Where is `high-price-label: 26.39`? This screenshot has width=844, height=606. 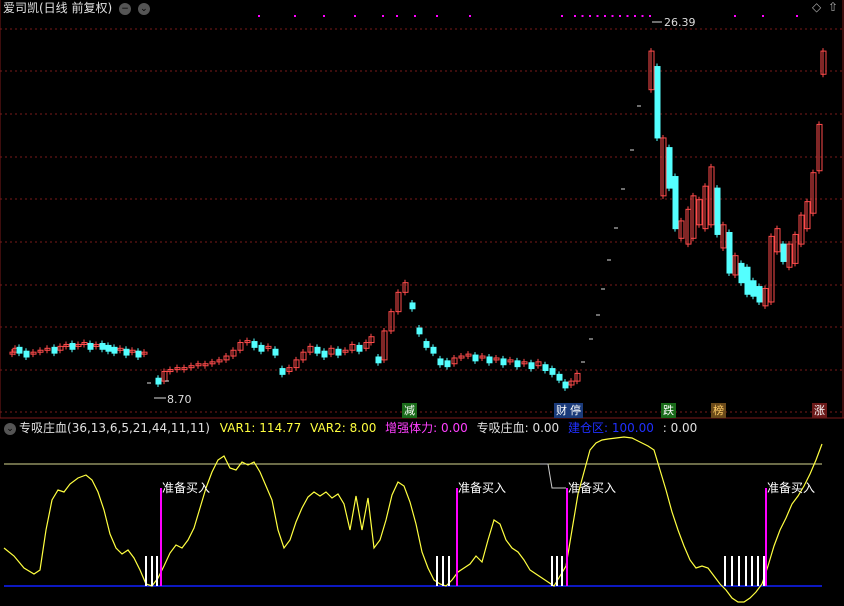 high-price-label: 26.39 is located at coordinates (680, 22).